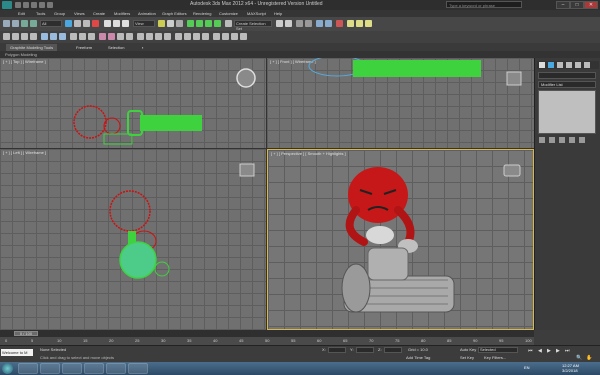 This screenshot has width=600, height=375. Describe the element at coordinates (59, 13) in the screenshot. I see `menu-group: Group` at that location.